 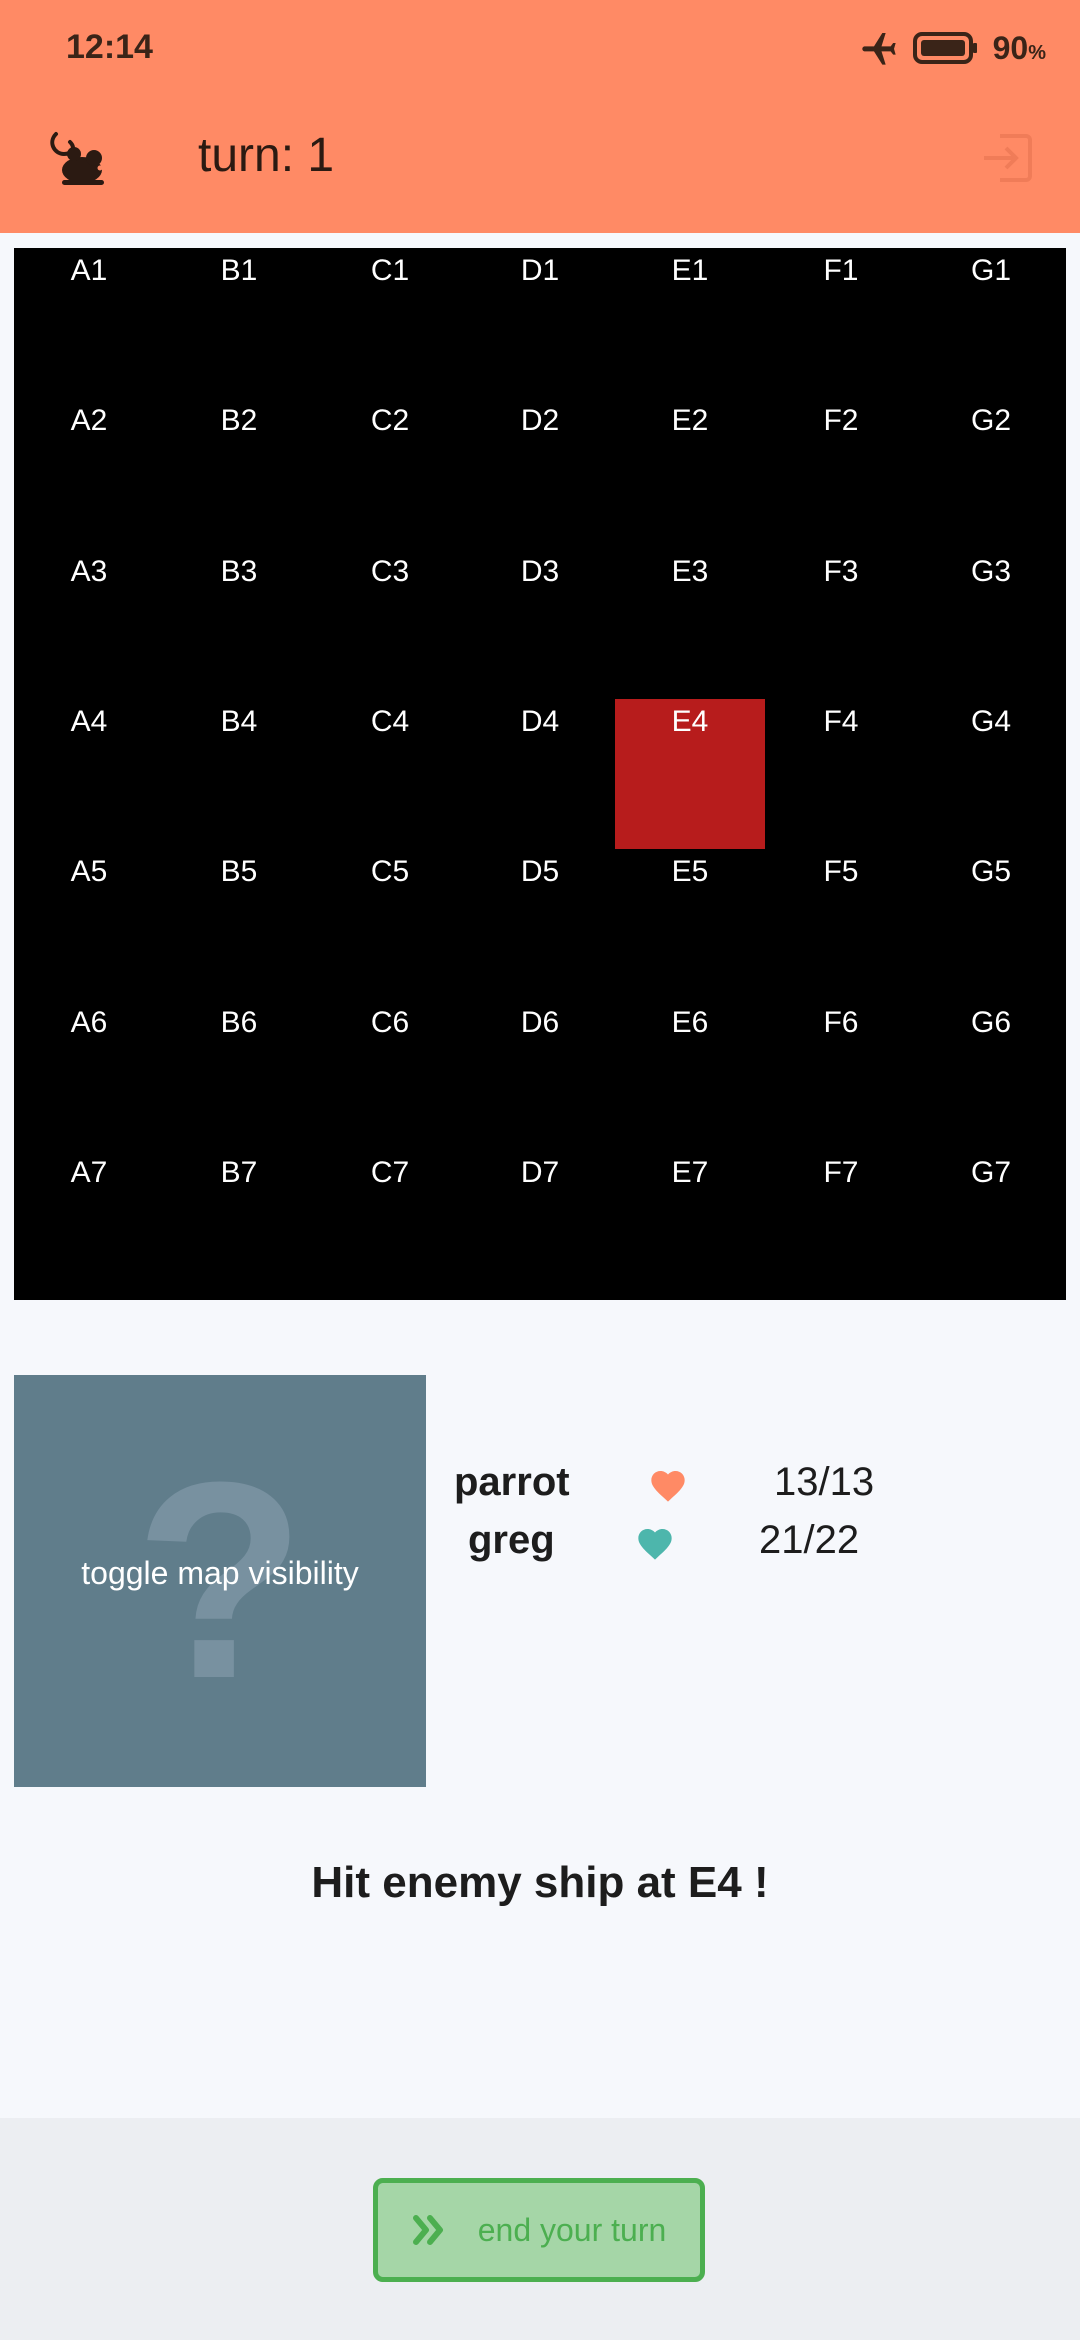 What do you see at coordinates (89, 624) in the screenshot?
I see `board-cell: A3` at bounding box center [89, 624].